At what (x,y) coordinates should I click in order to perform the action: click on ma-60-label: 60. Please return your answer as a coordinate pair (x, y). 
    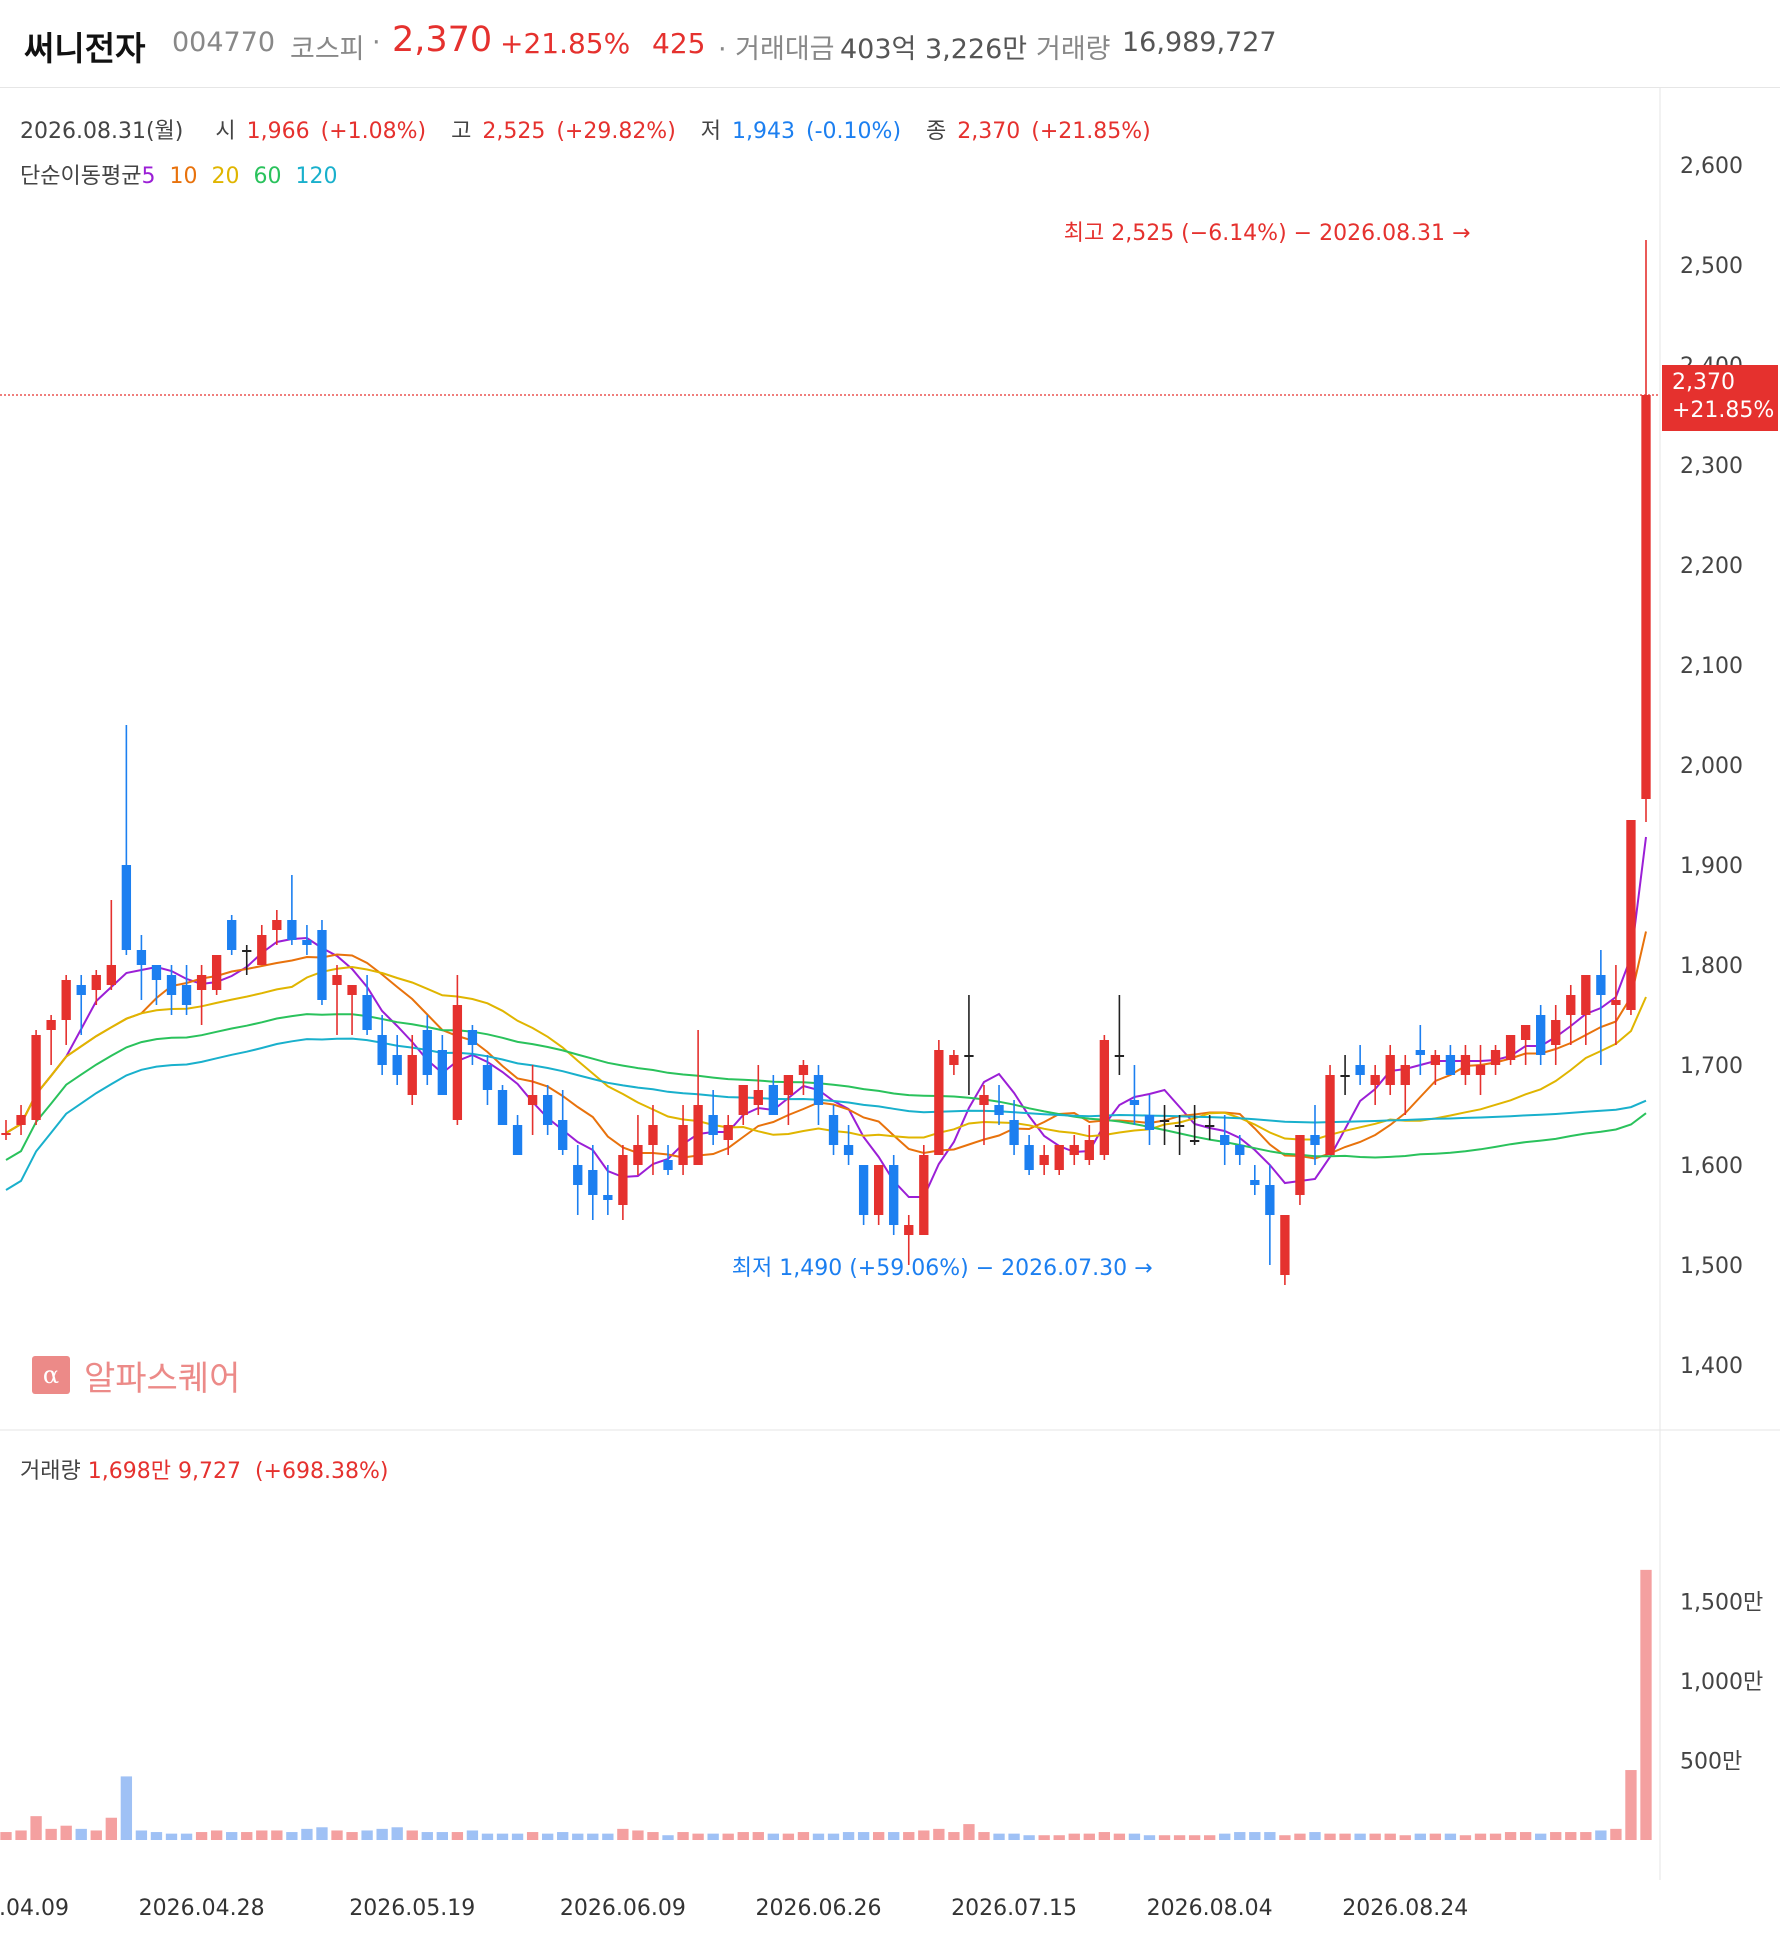
    Looking at the image, I should click on (267, 176).